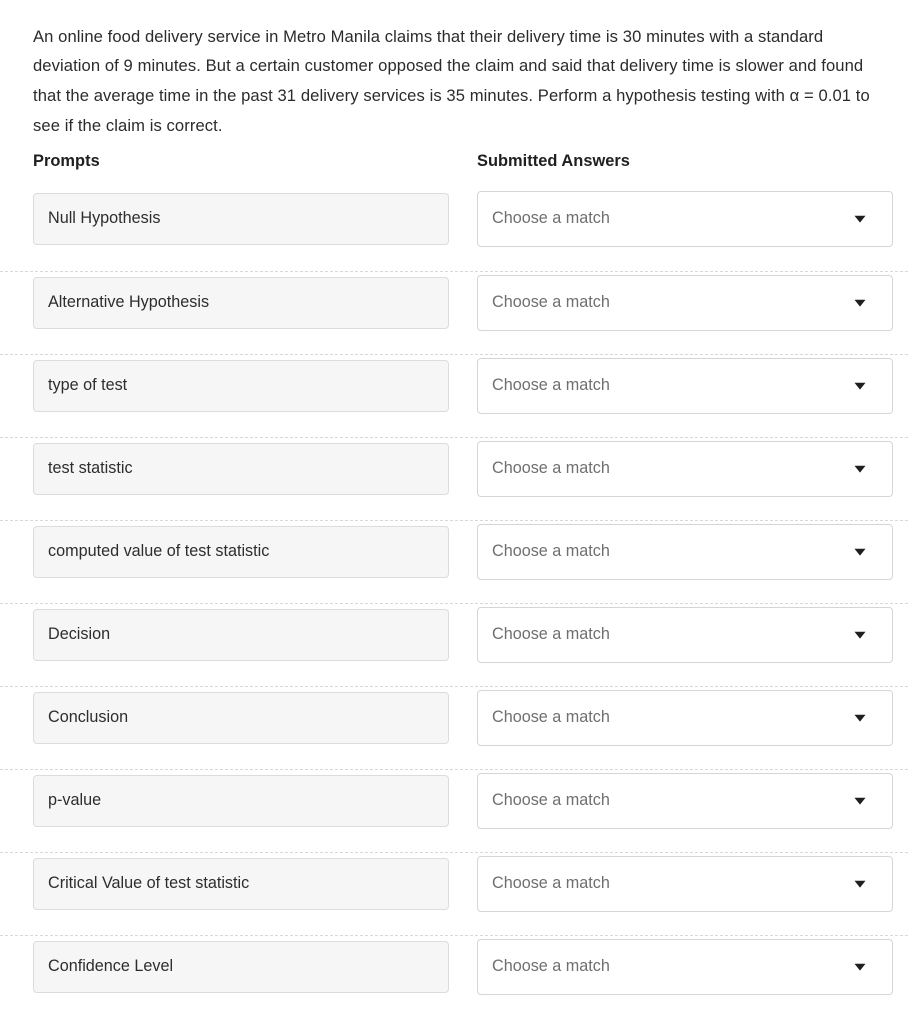 Image resolution: width=908 pixels, height=1024 pixels. What do you see at coordinates (66, 161) in the screenshot?
I see `prompts-column-header: Prompts` at bounding box center [66, 161].